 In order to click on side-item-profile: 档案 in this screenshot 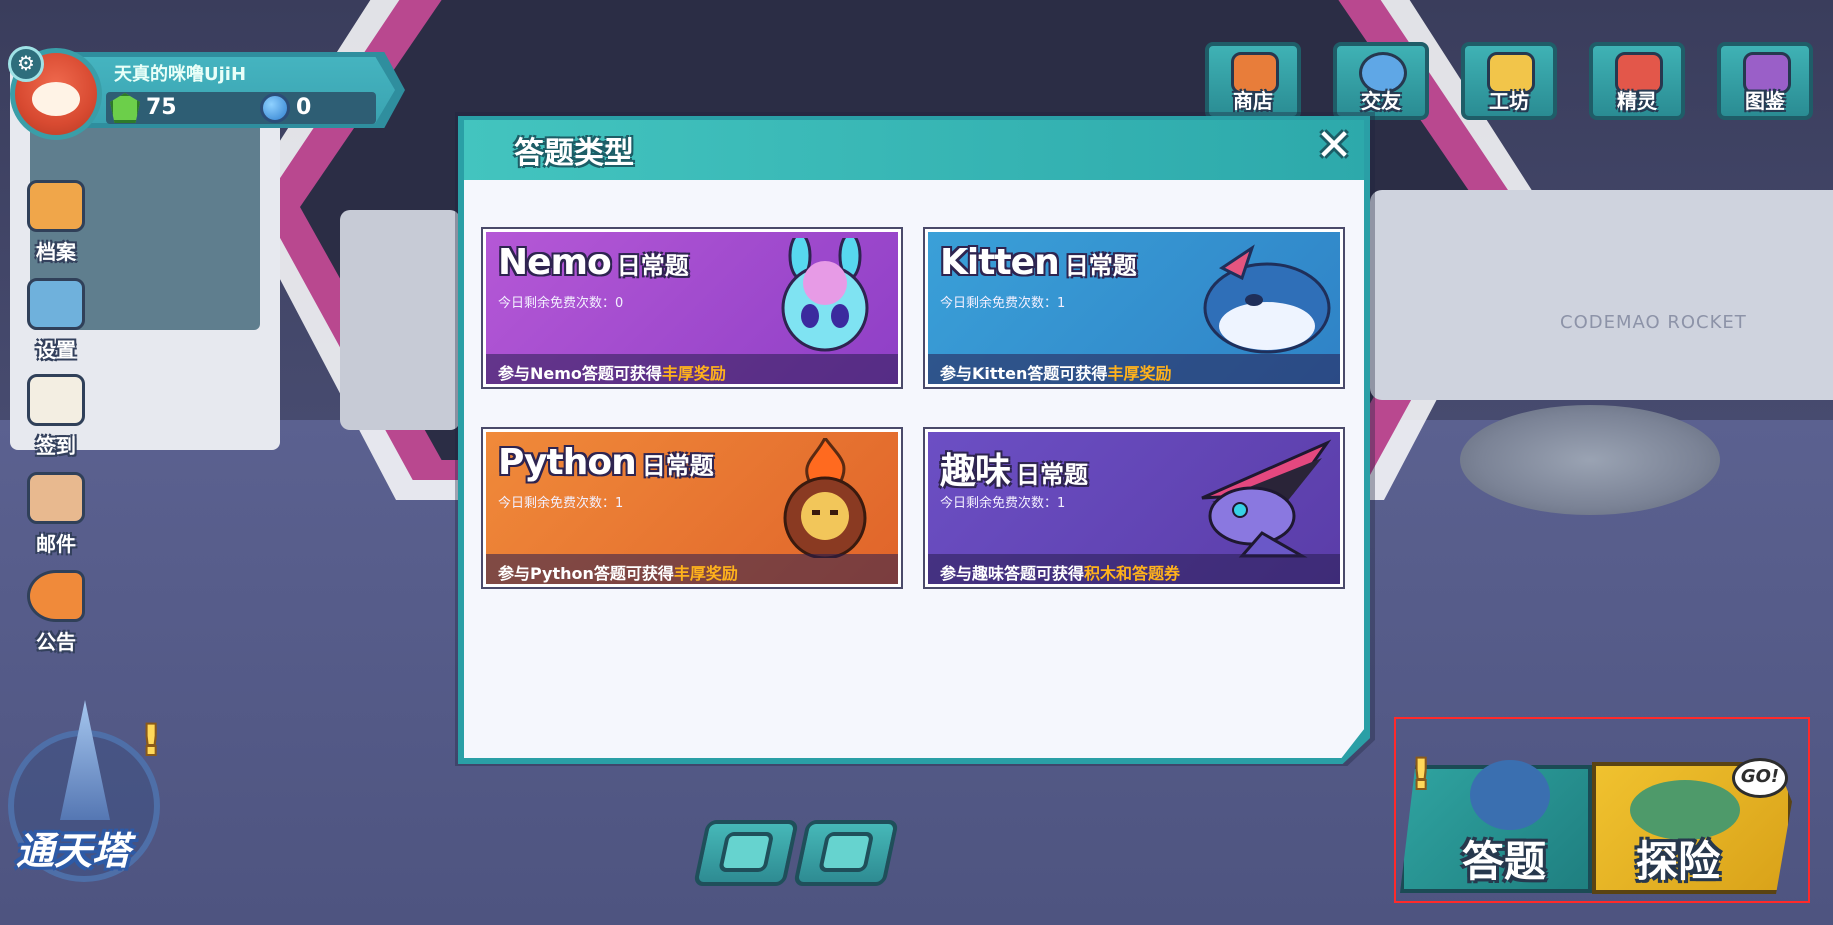, I will do `click(56, 223)`.